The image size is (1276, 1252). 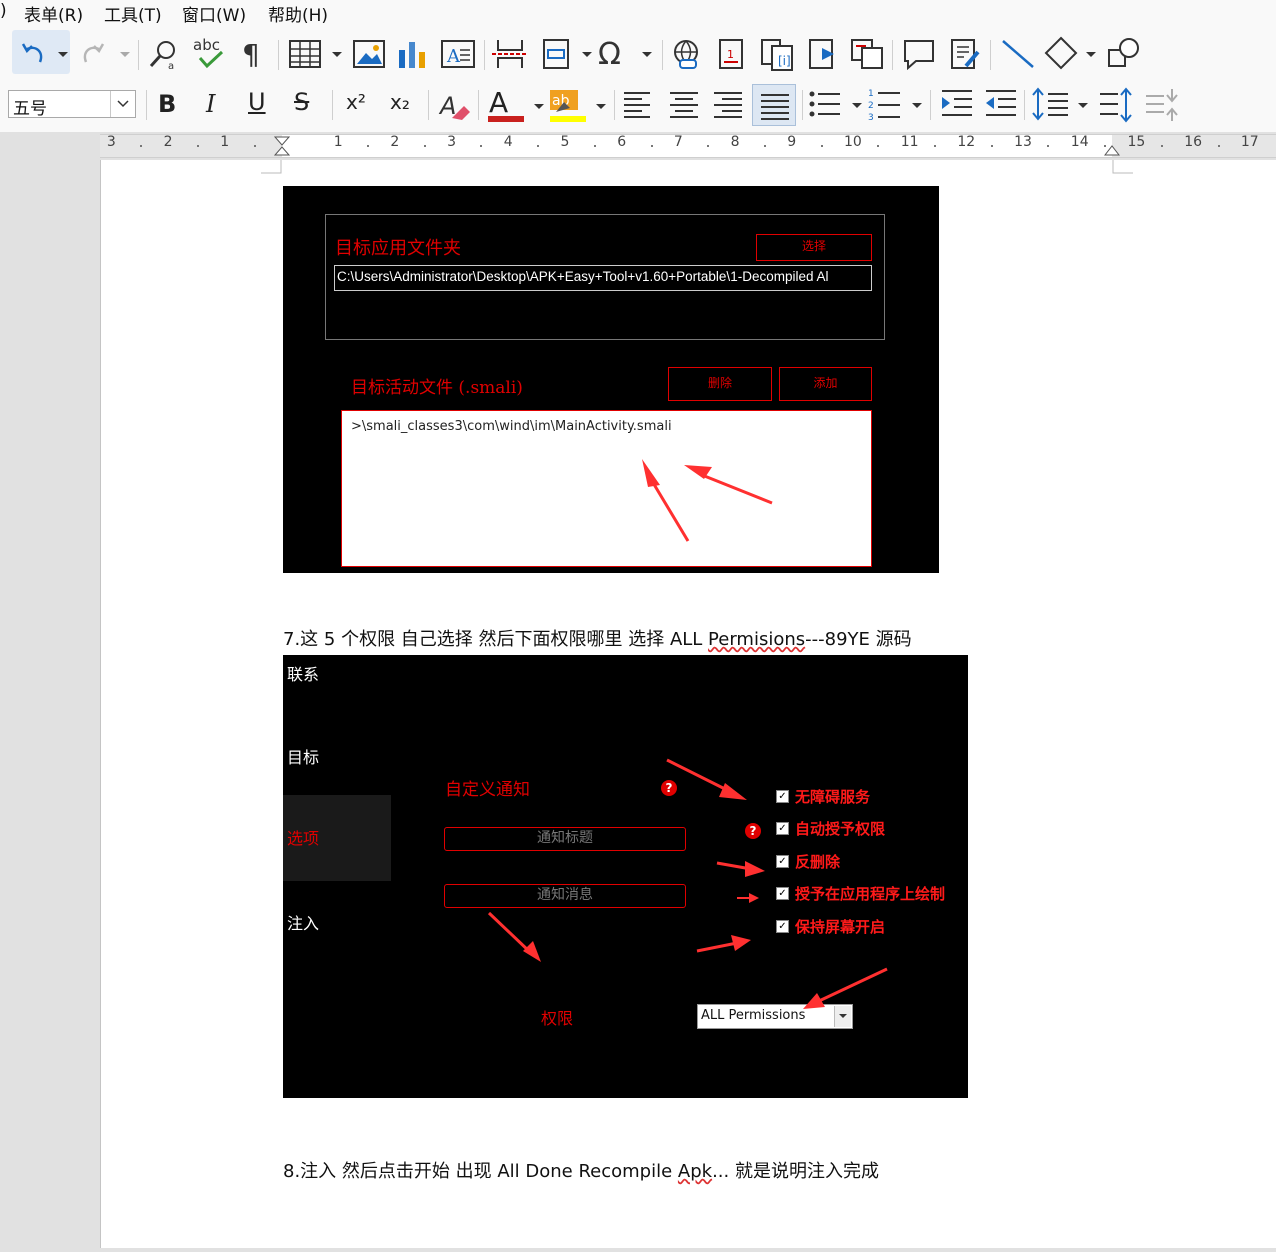 I want to click on insert-textbox-icon: A, so click(x=458, y=54).